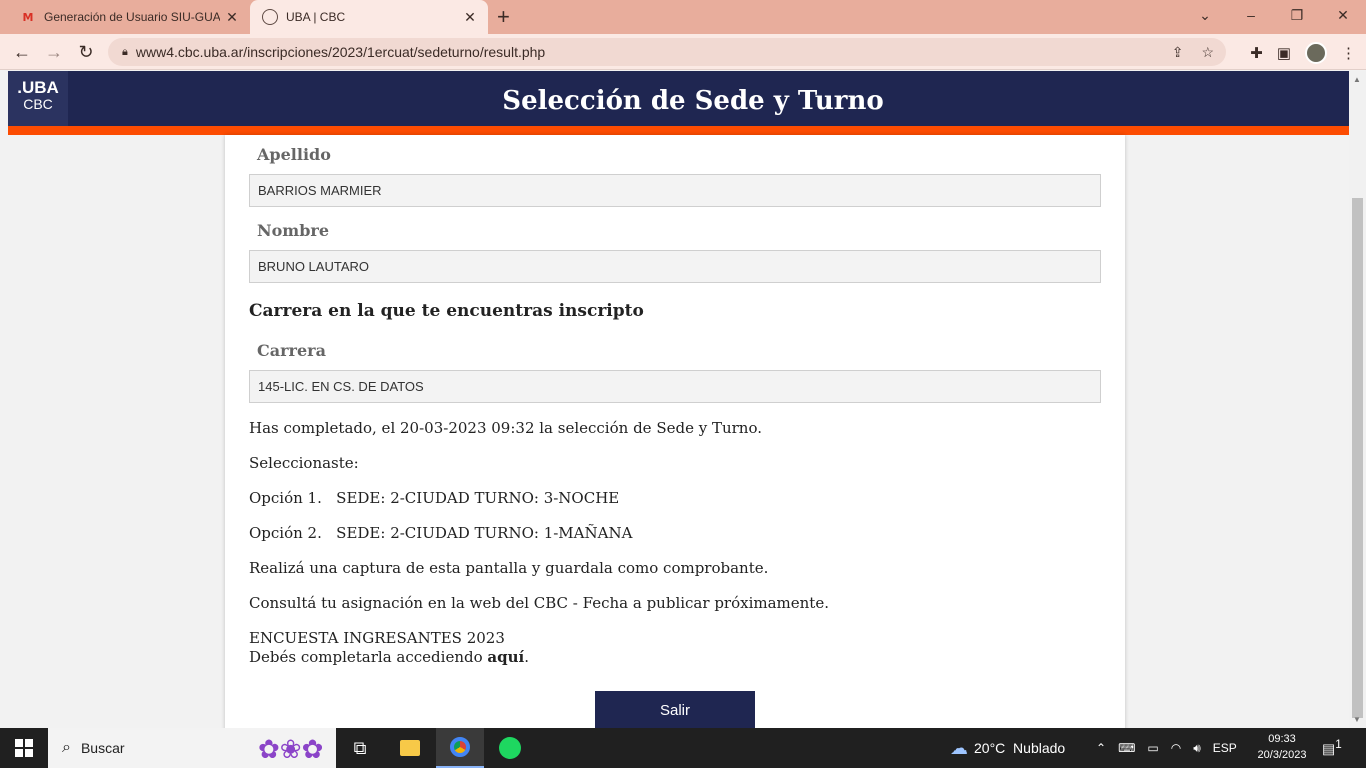 The height and width of the screenshot is (768, 1366). Describe the element at coordinates (270, 17) in the screenshot. I see `globe-icon` at that location.